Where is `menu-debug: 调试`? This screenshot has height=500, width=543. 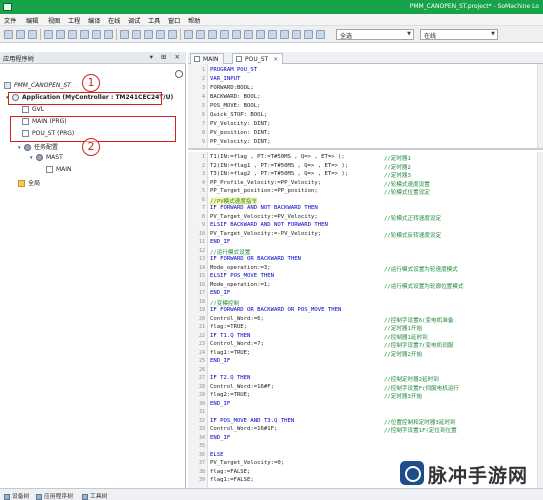
menu-debug: 调试 is located at coordinates (134, 20).